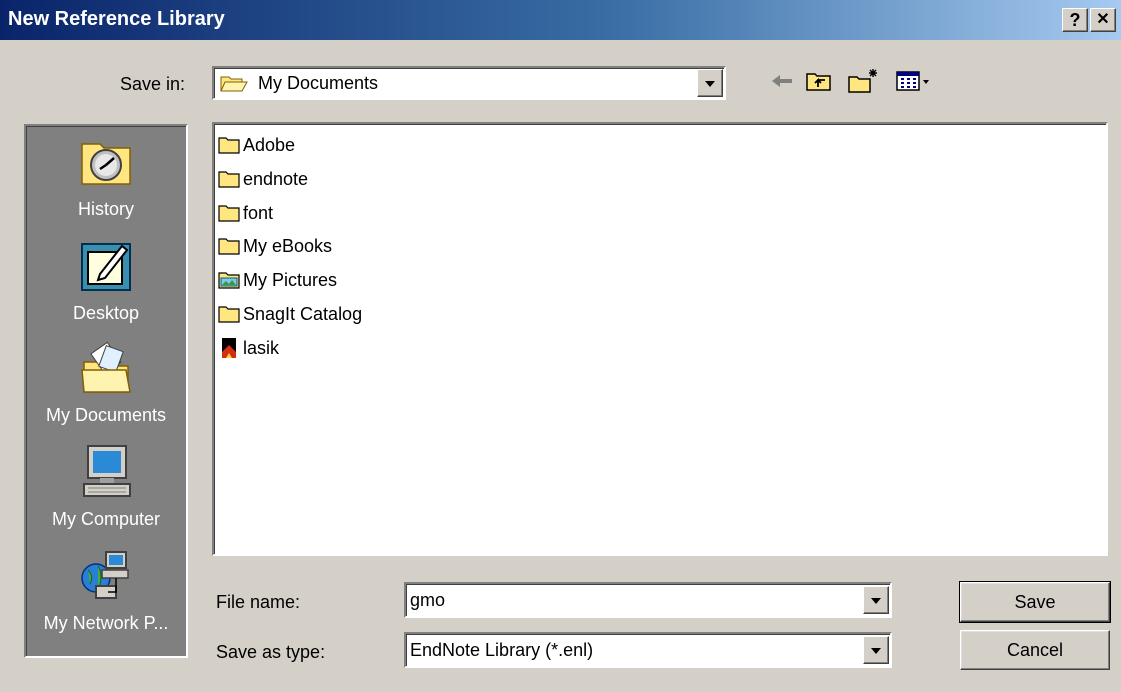  I want to click on list-item: SnagIt Catalog, so click(290, 314).